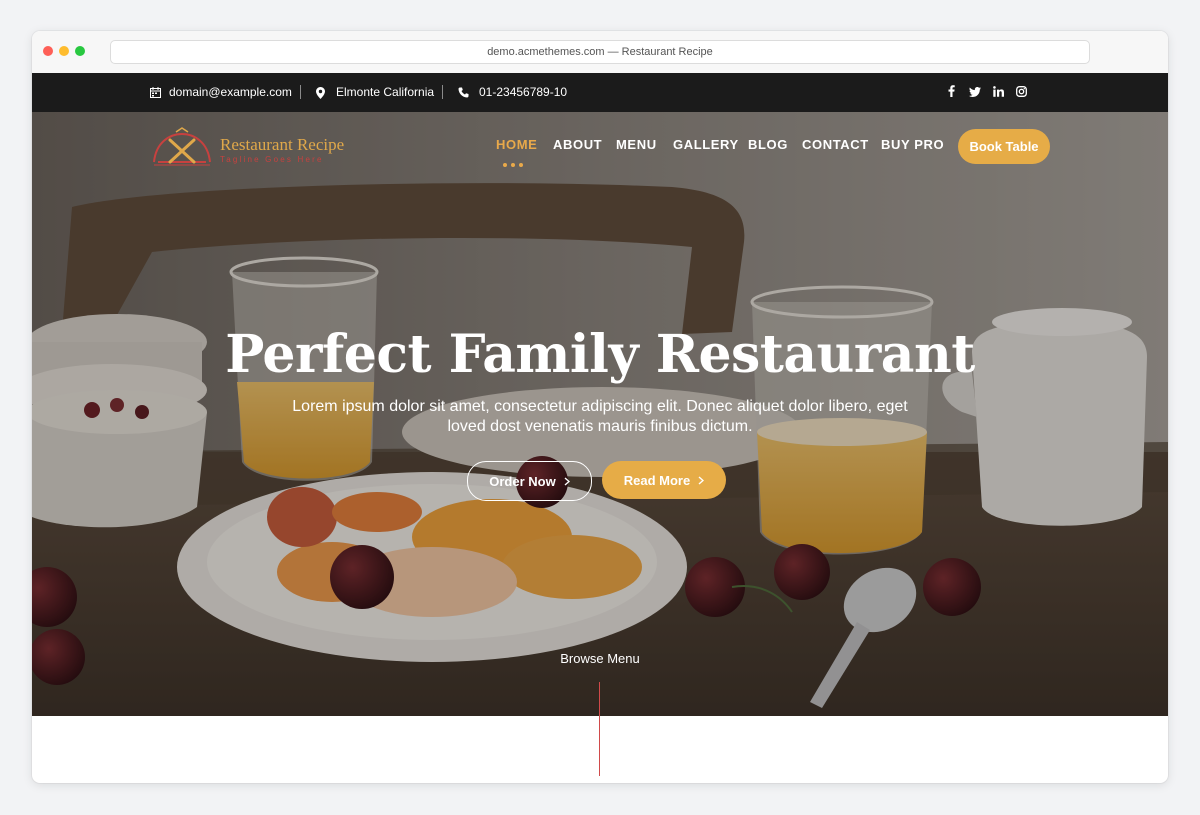 The image size is (1200, 815). Describe the element at coordinates (1004, 146) in the screenshot. I see `book-table-button: Book Table` at that location.